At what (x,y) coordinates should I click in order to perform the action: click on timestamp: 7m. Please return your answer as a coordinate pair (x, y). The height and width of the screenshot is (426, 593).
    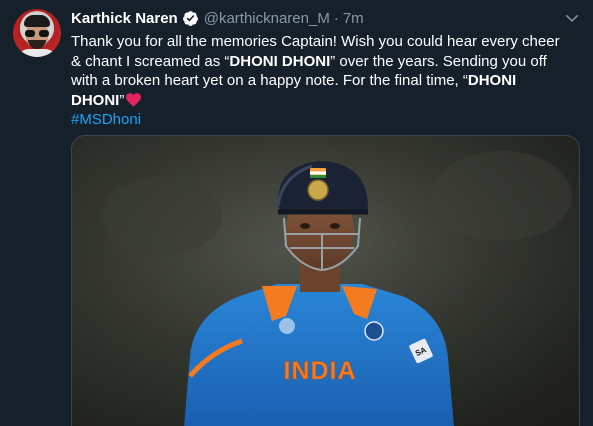
    Looking at the image, I should click on (353, 18).